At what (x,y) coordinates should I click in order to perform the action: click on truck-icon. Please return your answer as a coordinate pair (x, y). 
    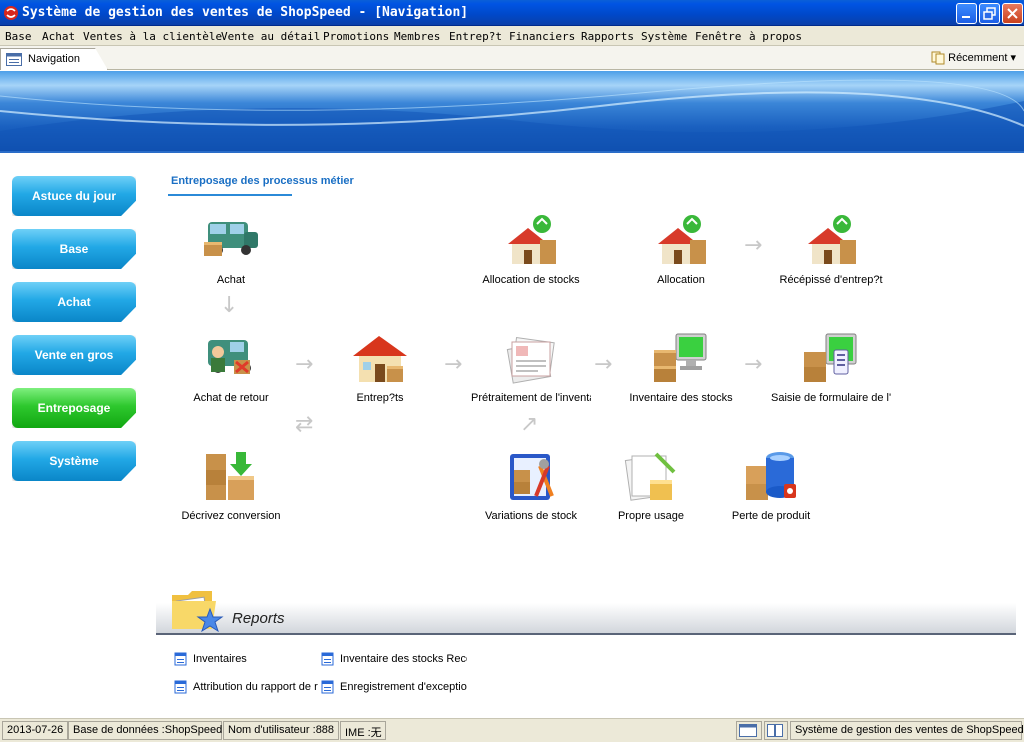
    Looking at the image, I should click on (231, 239).